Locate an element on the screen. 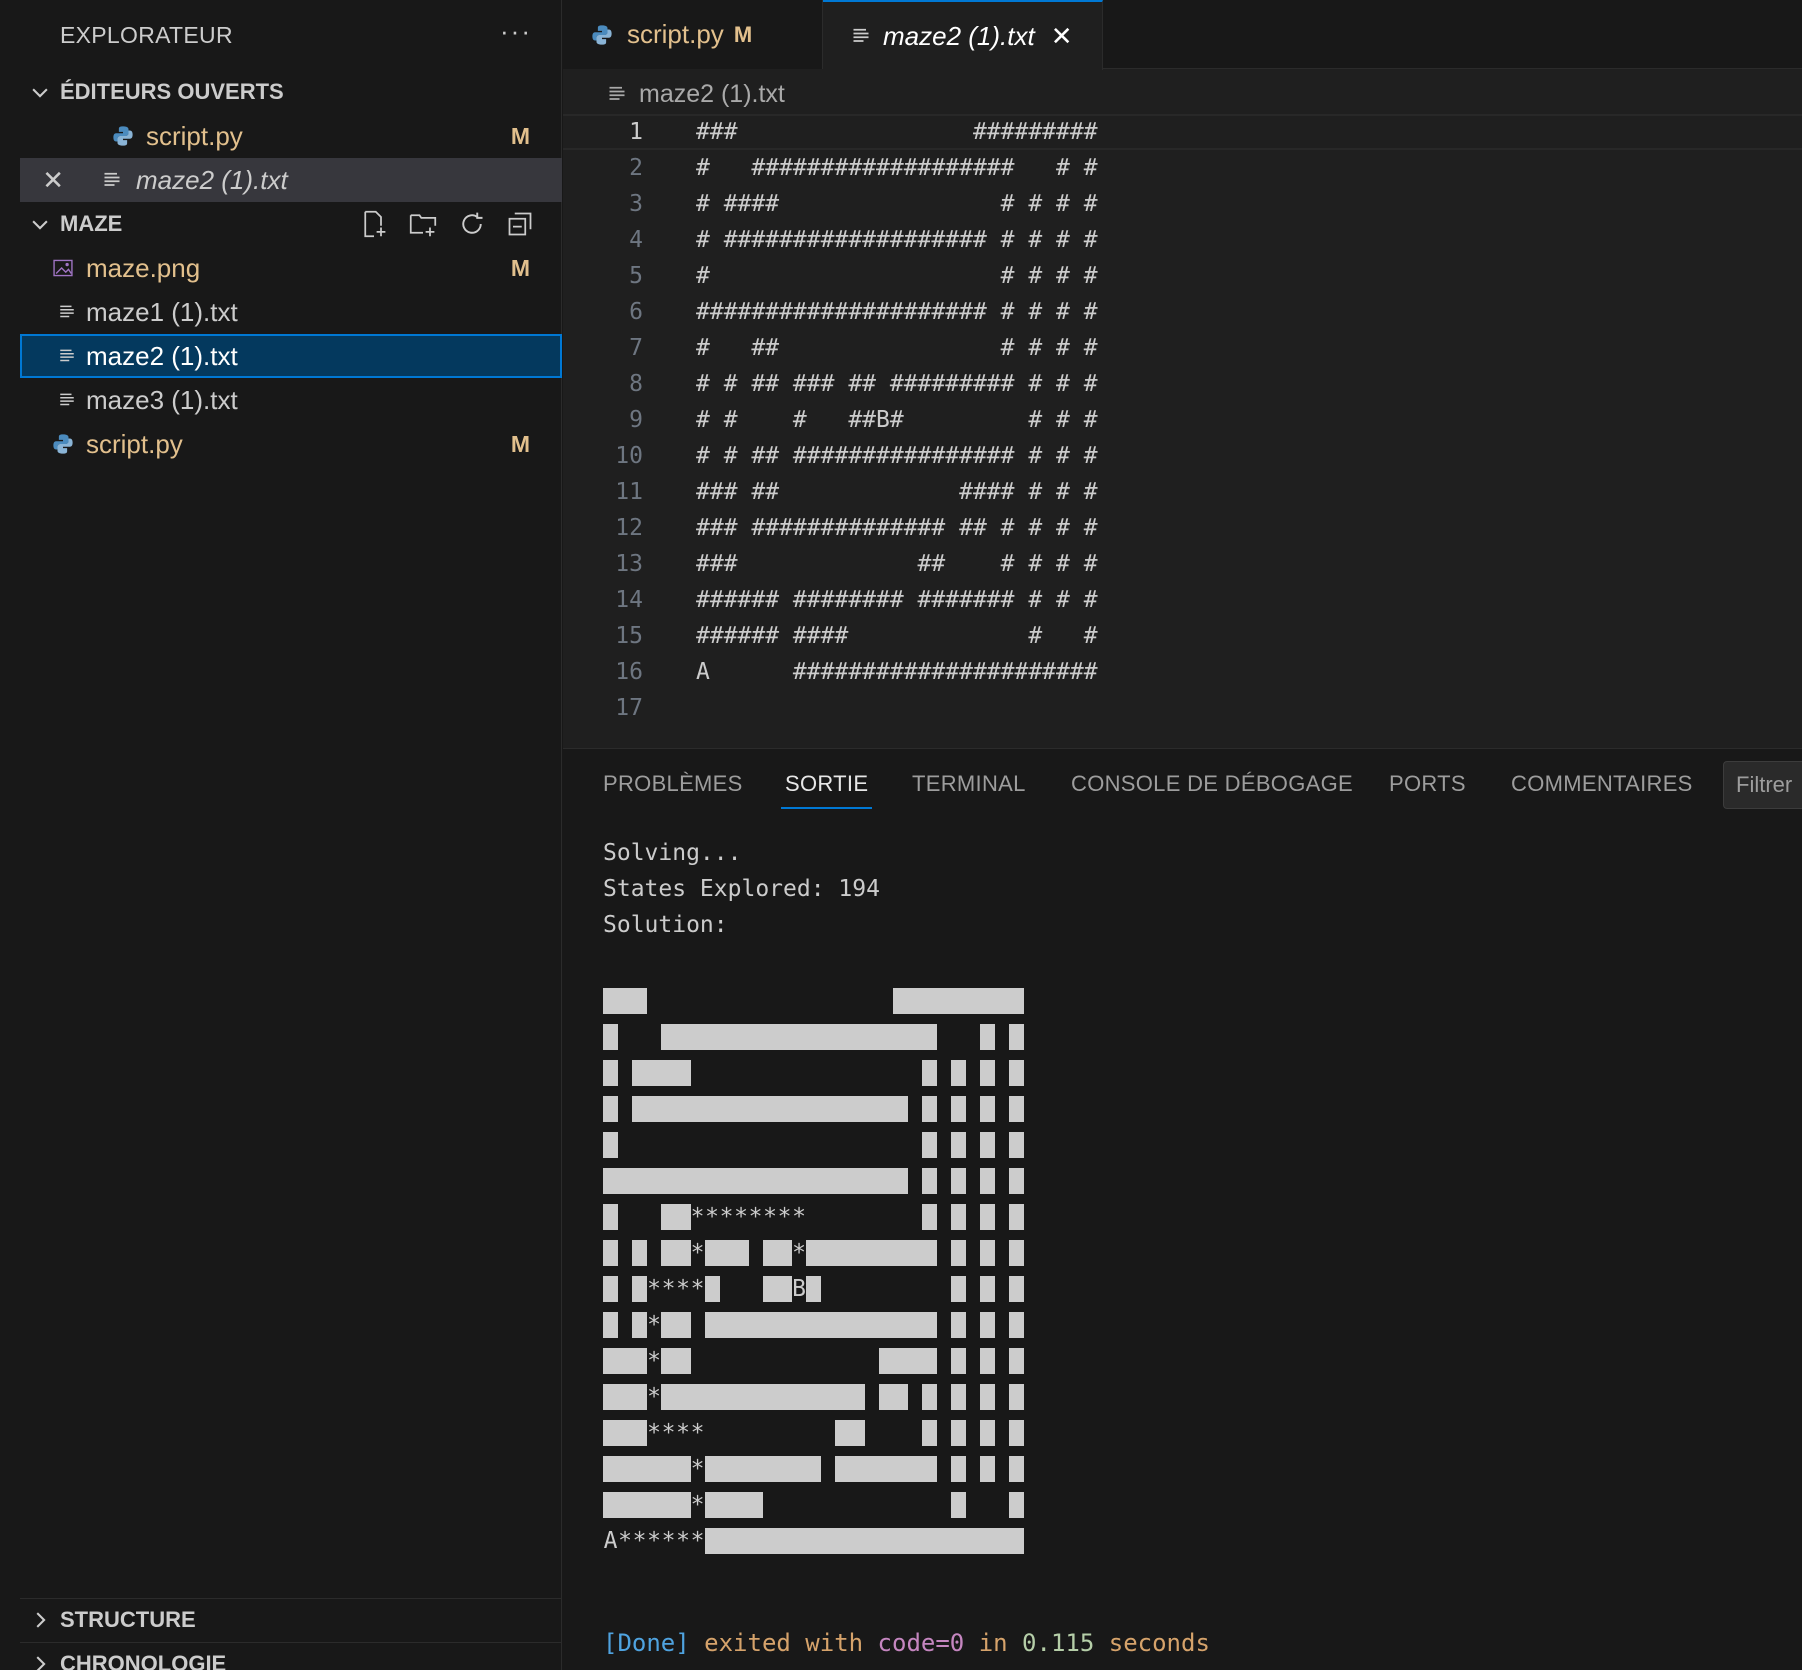 The image size is (1802, 1670). breadcrumb-label: maze2 (1).txt is located at coordinates (712, 93).